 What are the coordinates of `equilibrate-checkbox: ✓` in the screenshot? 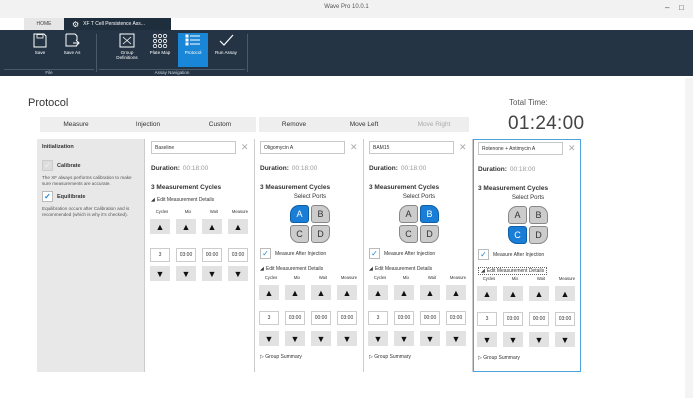 It's located at (47, 196).